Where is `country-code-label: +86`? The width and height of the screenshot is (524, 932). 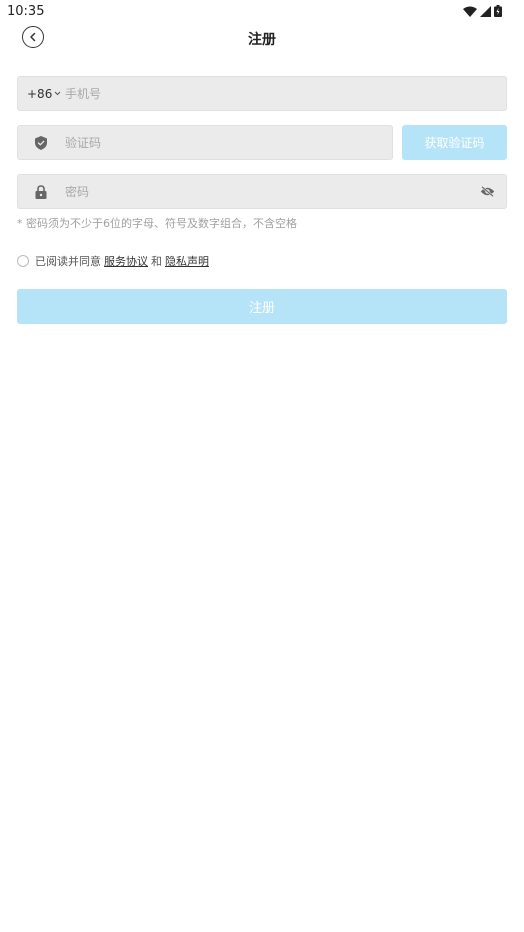
country-code-label: +86 is located at coordinates (40, 93).